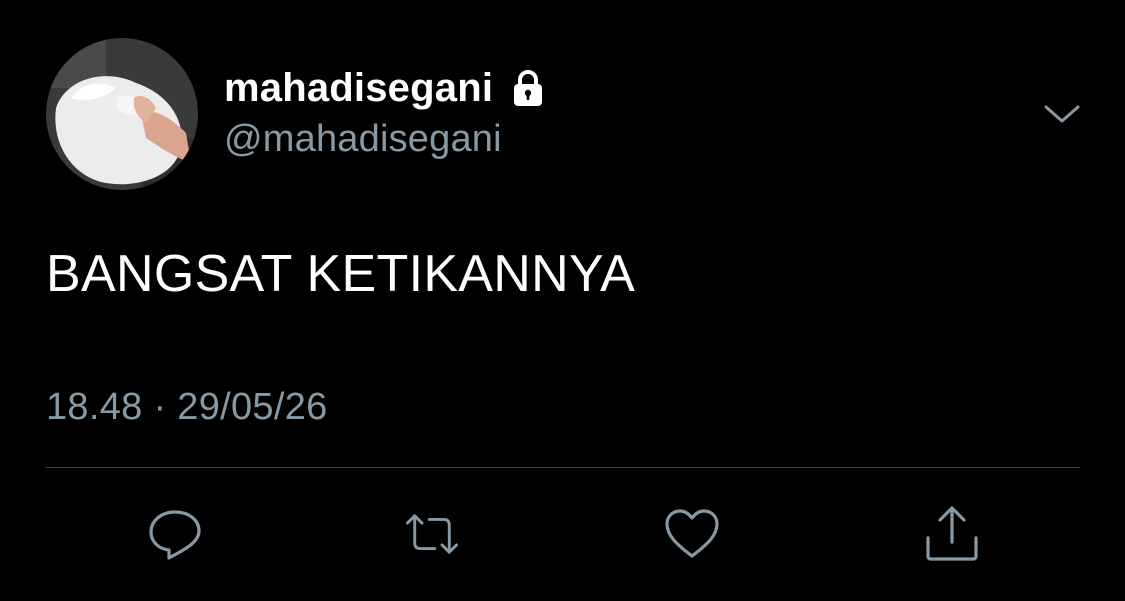 The image size is (1125, 601). What do you see at coordinates (528, 88) in the screenshot?
I see `lock-icon` at bounding box center [528, 88].